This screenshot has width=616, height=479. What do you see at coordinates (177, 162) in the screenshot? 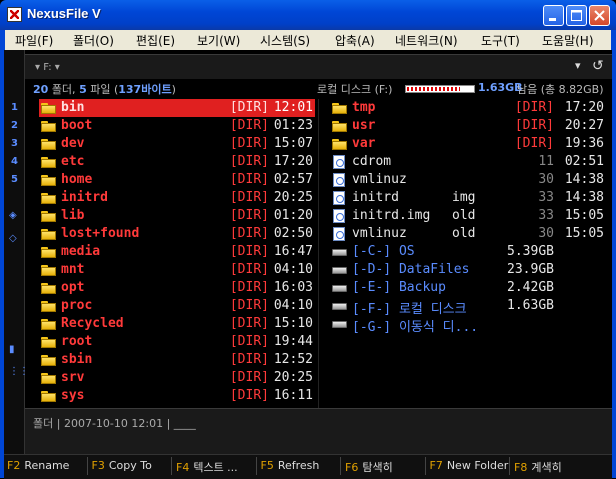
I see `file-row: etc [DIR] 17:20` at bounding box center [177, 162].